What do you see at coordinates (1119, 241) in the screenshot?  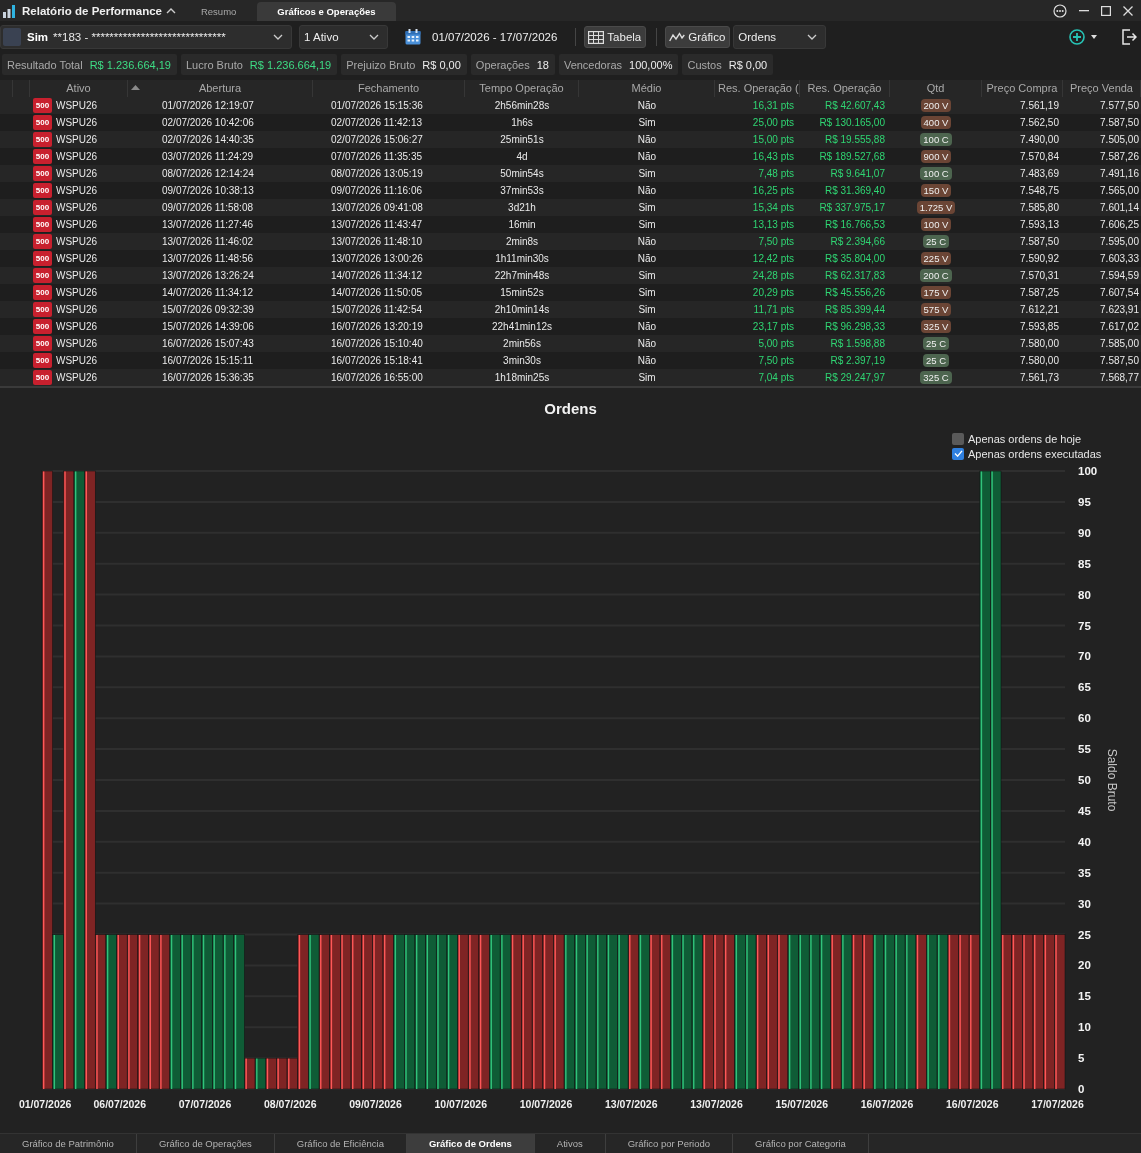 I see `table-cell: 7.595,00` at bounding box center [1119, 241].